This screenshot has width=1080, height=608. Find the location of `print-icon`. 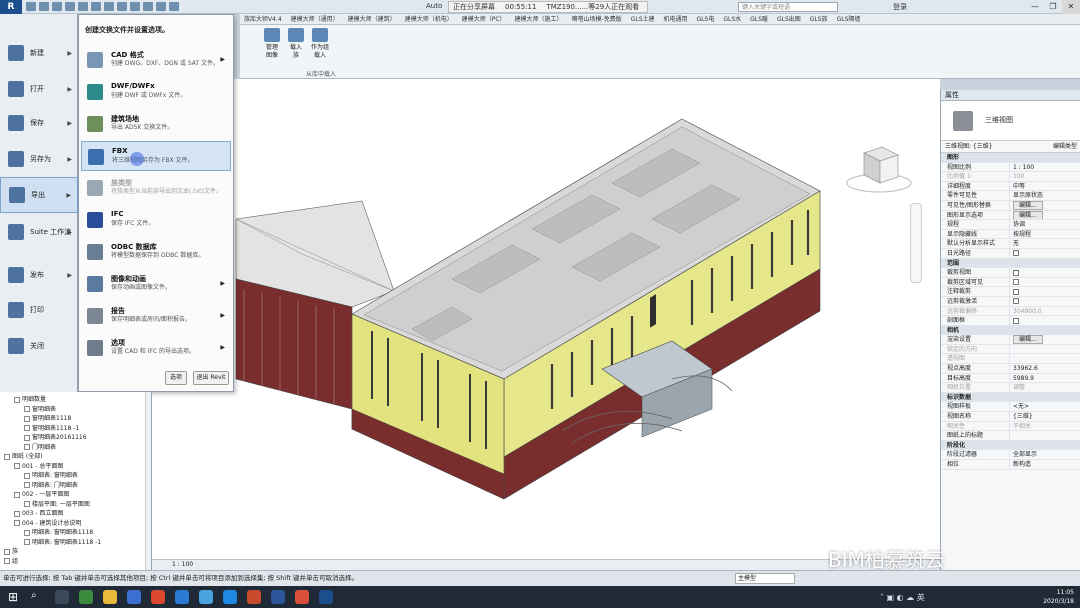

print-icon is located at coordinates (96, 6).